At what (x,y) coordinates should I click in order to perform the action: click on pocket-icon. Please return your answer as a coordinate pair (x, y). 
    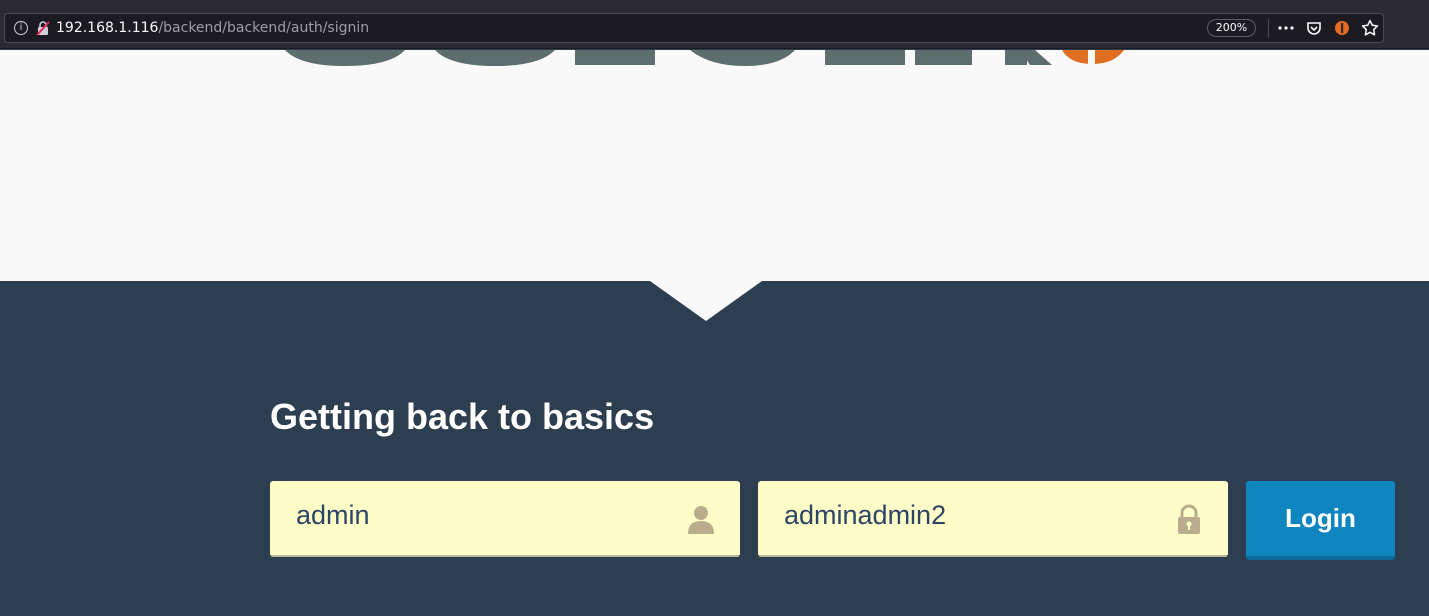
    Looking at the image, I should click on (1314, 28).